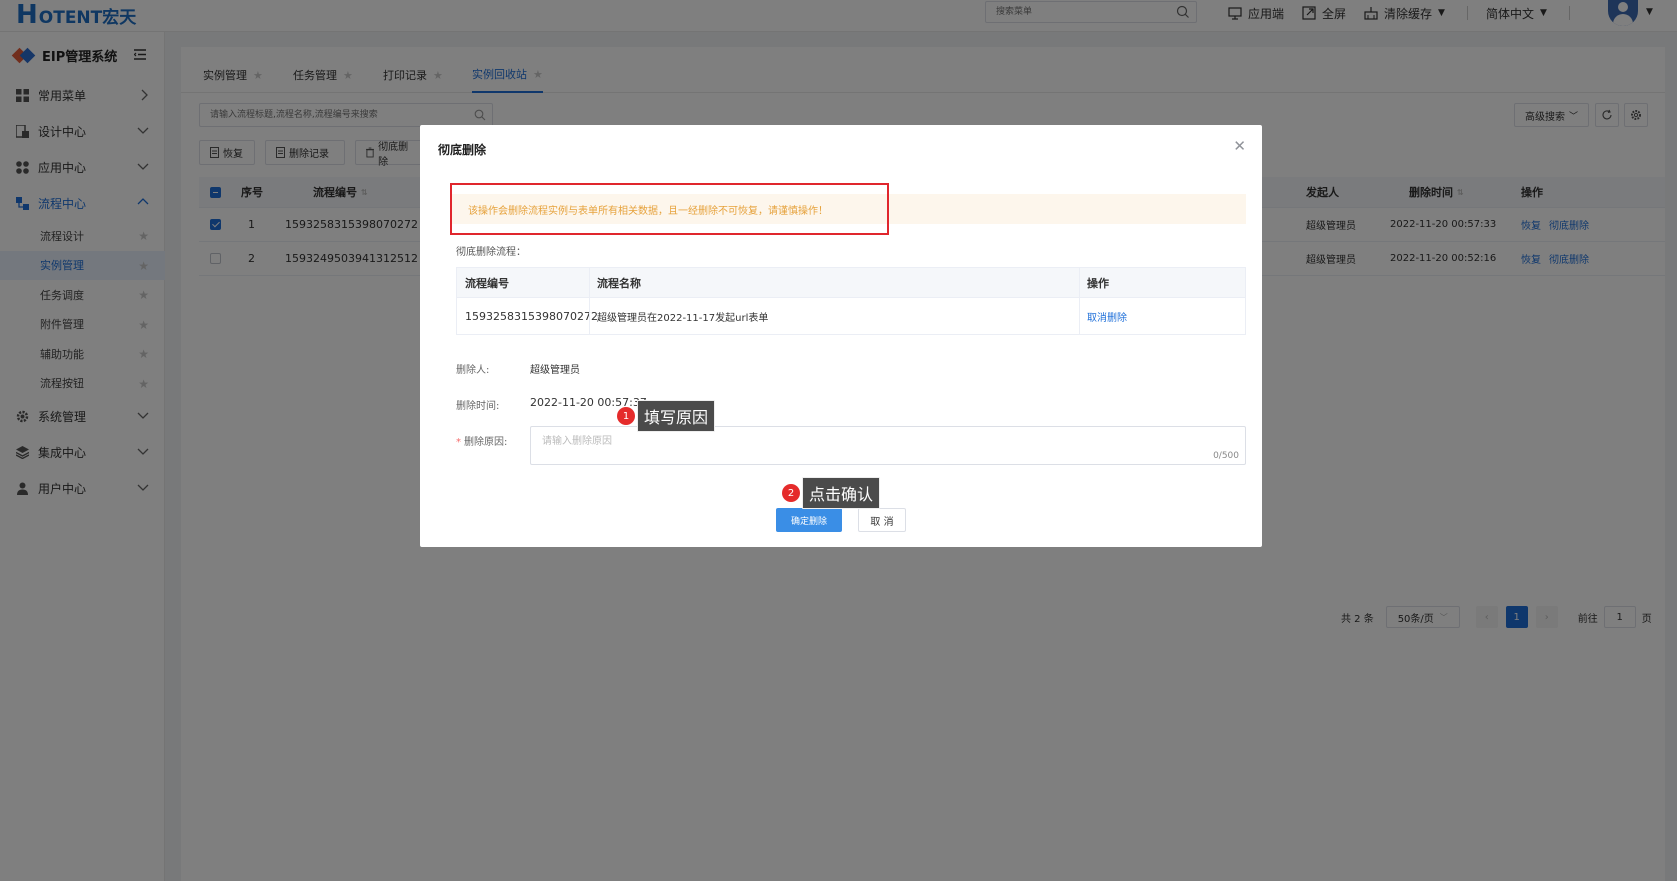  What do you see at coordinates (619, 283) in the screenshot?
I see `column-process-name: 流程名称` at bounding box center [619, 283].